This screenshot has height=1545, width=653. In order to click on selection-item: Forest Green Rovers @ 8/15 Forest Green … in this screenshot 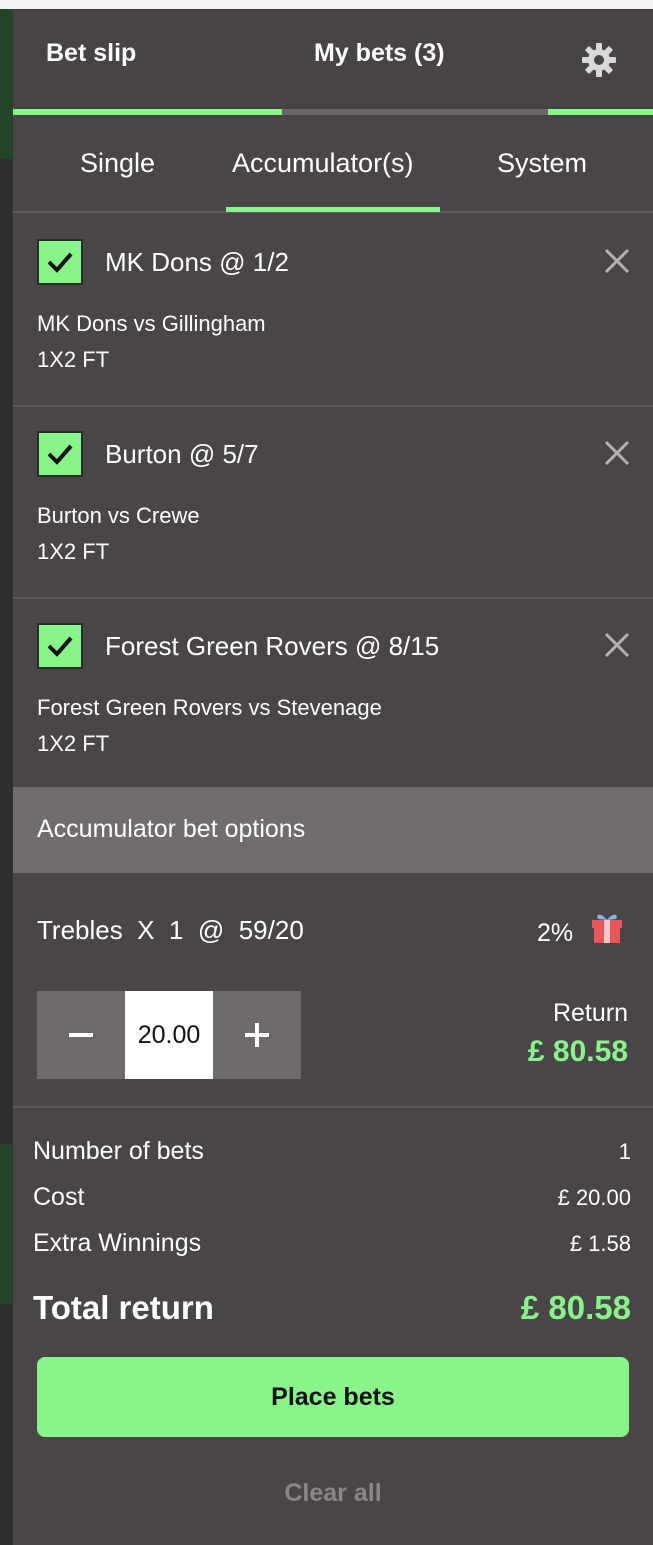, I will do `click(333, 693)`.